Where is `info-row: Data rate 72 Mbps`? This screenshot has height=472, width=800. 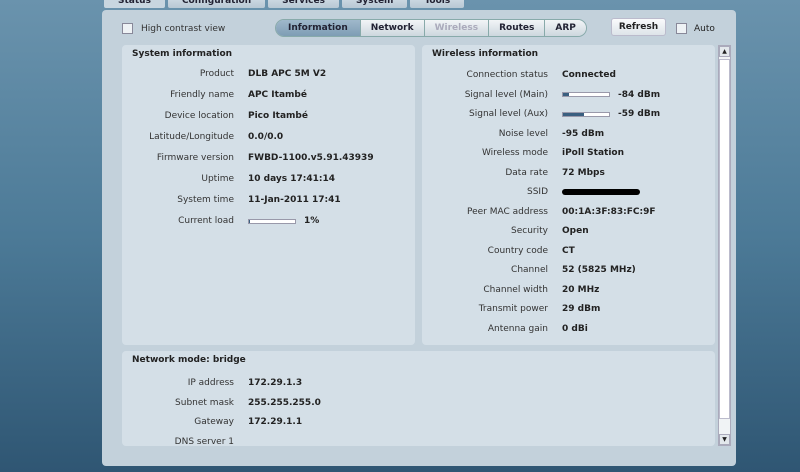 info-row: Data rate 72 Mbps is located at coordinates (513, 173).